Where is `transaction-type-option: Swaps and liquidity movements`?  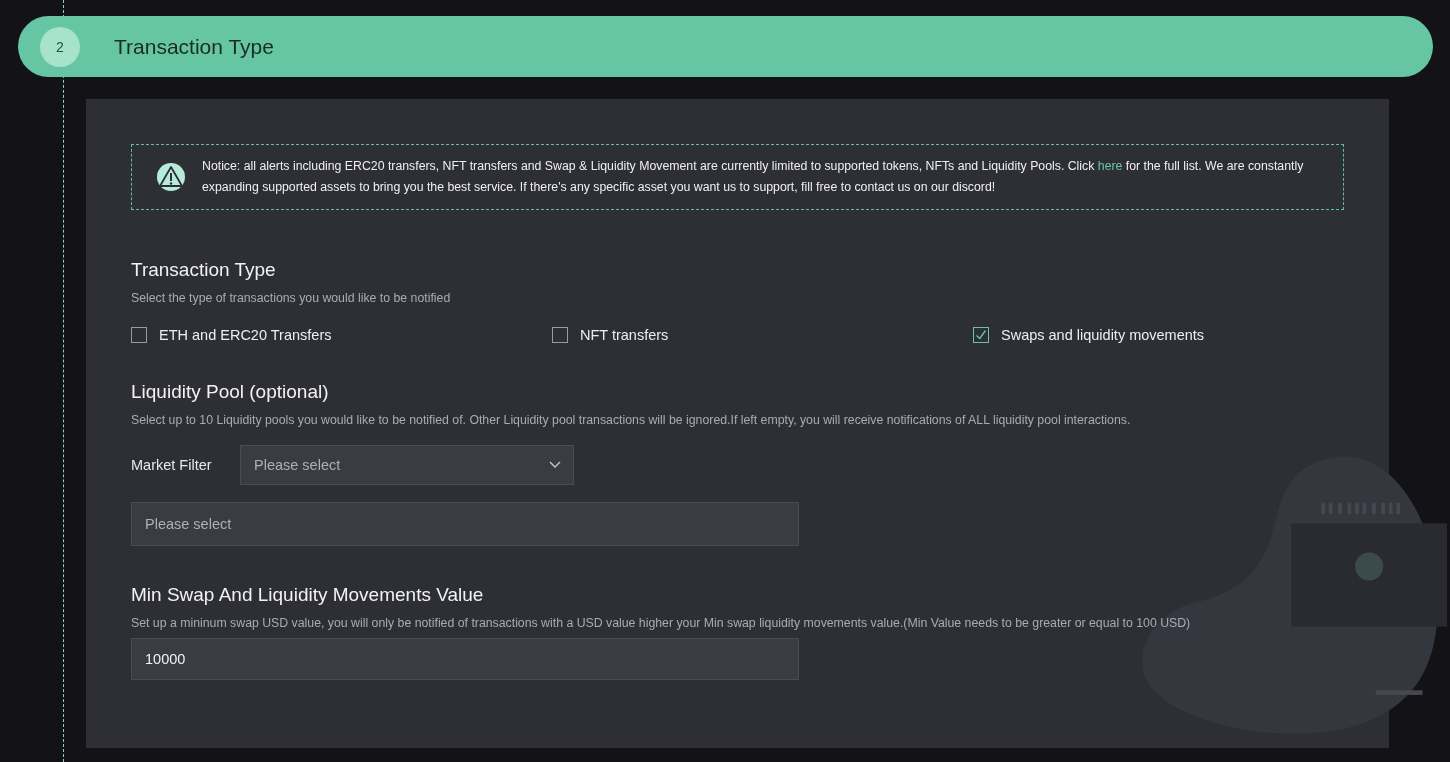 transaction-type-option: Swaps and liquidity movements is located at coordinates (1089, 335).